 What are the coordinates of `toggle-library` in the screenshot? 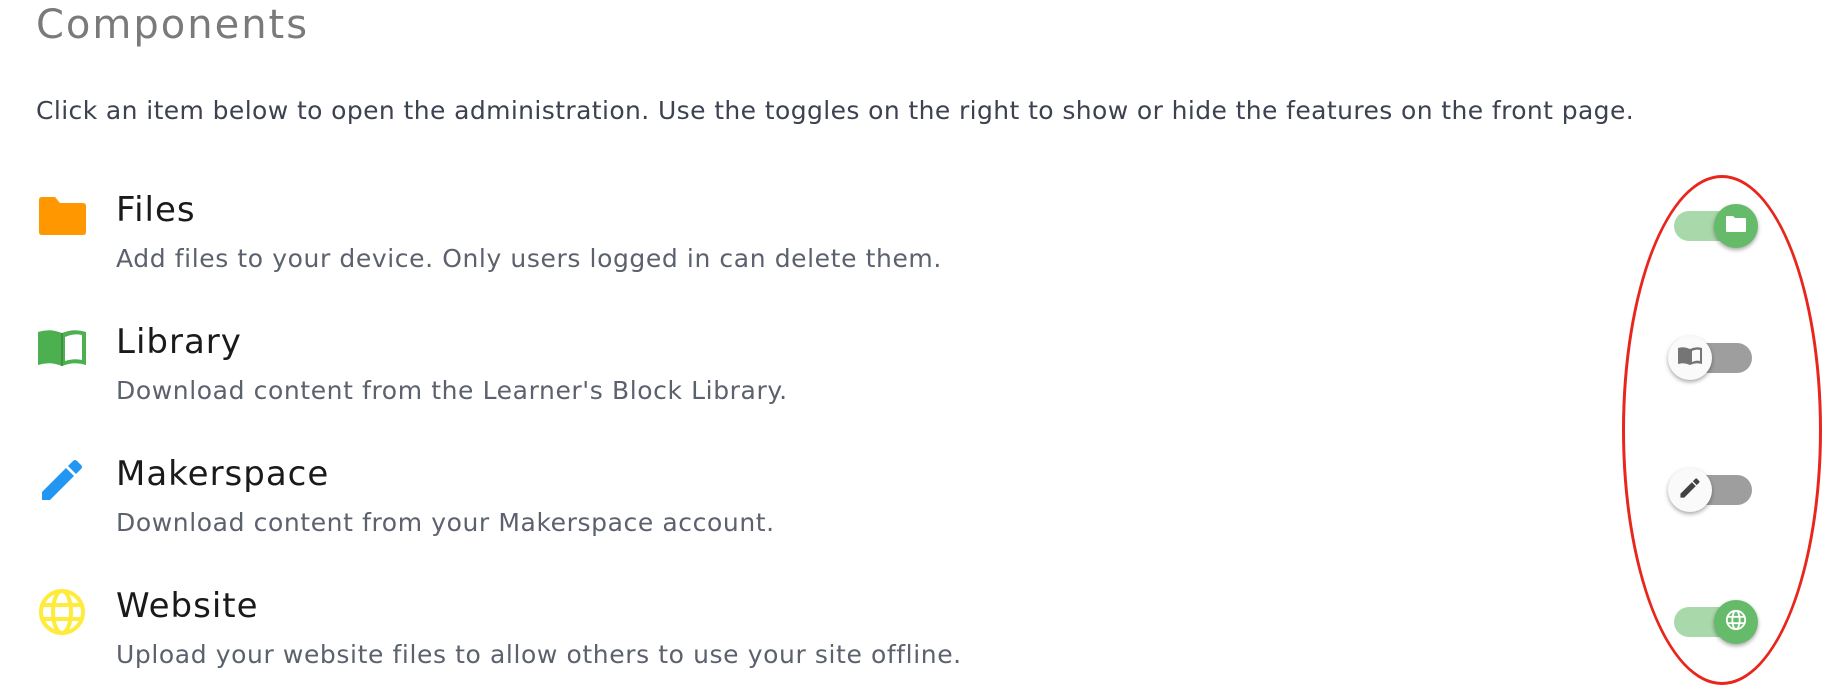 It's located at (1713, 358).